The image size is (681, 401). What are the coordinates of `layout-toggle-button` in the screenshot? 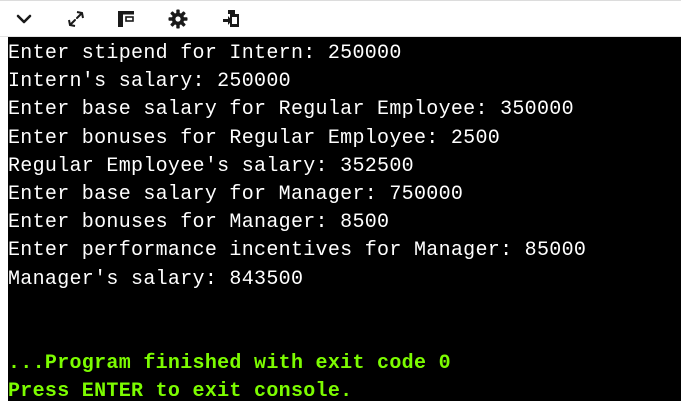 It's located at (126, 19).